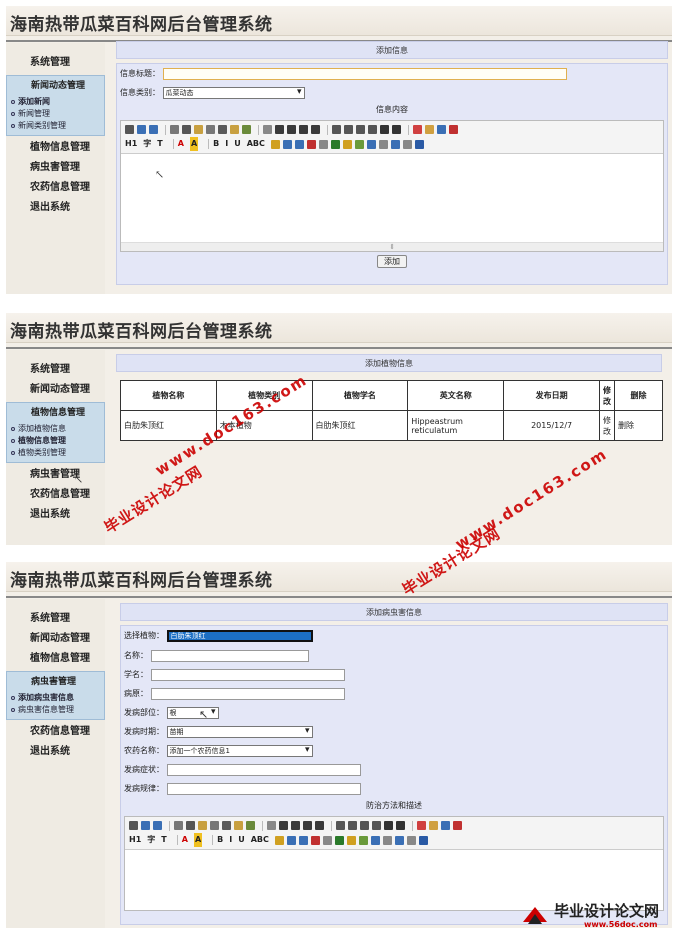  Describe the element at coordinates (55, 710) in the screenshot. I see `sub-pest-manage: 病虫害信息管理` at that location.